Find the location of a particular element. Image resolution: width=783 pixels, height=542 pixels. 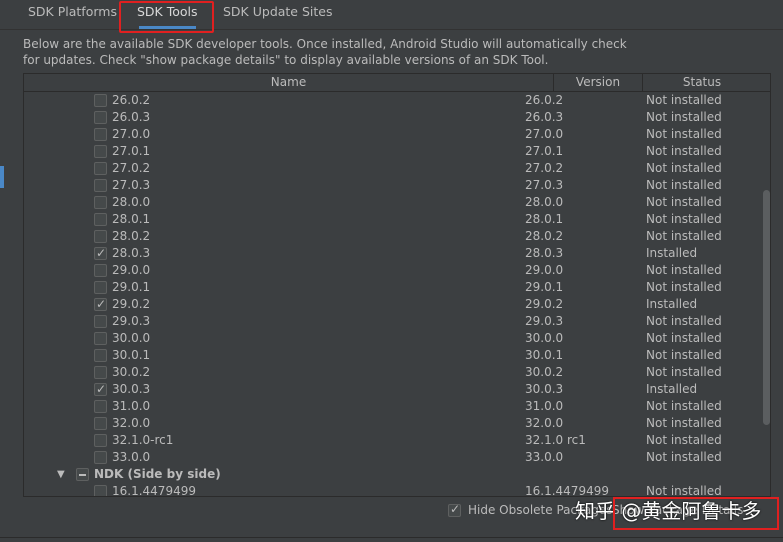

table-row: 30.0.3 30.0.3 Installed is located at coordinates (392, 389).